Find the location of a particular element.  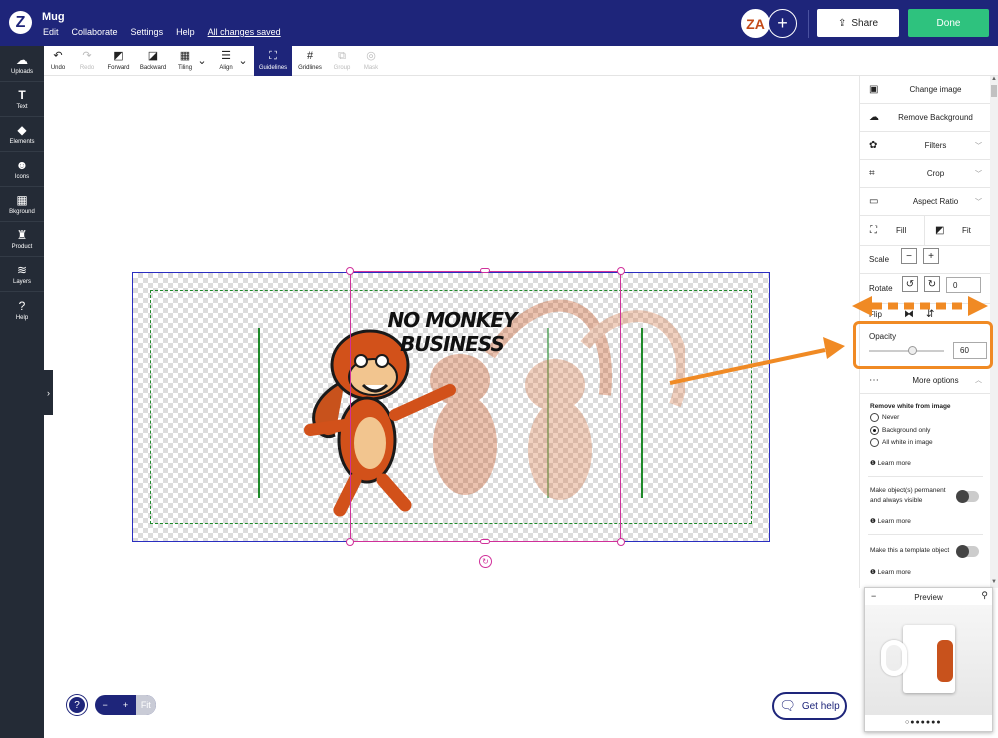

mask-label: Mask is located at coordinates (371, 68).